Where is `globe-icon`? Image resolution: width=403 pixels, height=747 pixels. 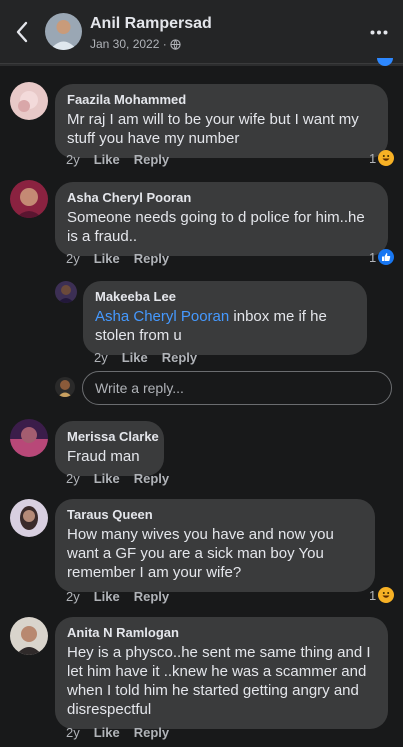 globe-icon is located at coordinates (175, 44).